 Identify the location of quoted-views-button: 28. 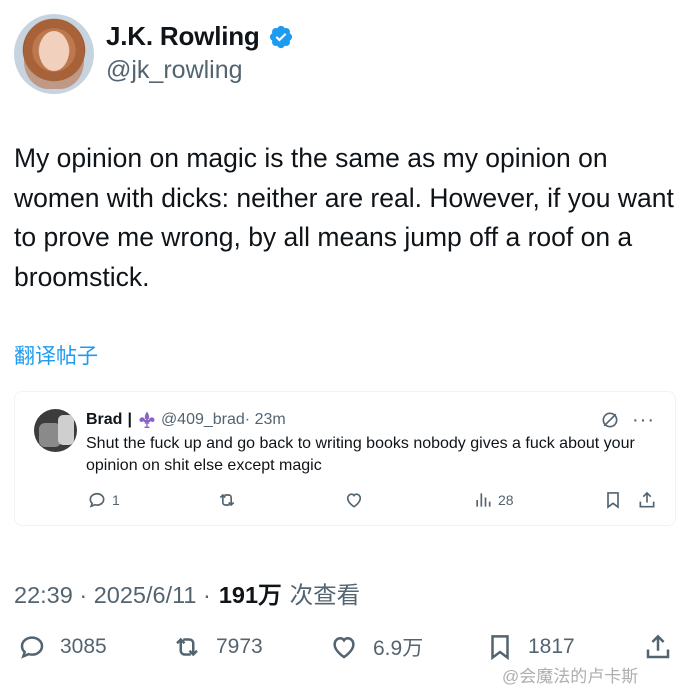
(493, 500).